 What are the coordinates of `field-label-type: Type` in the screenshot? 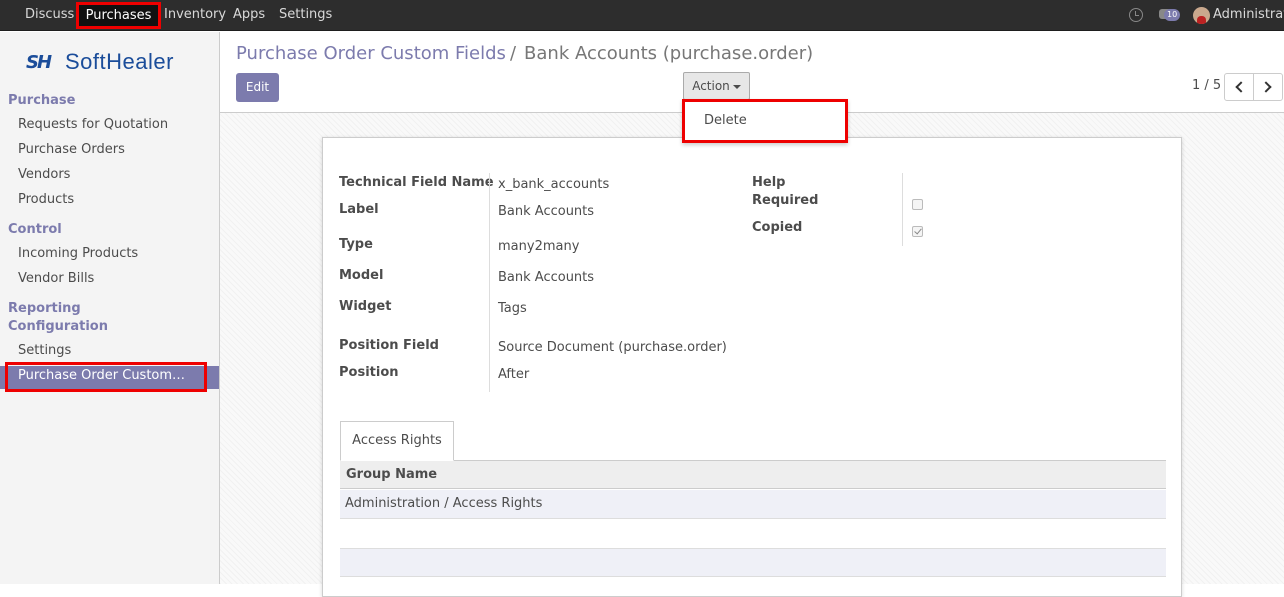 It's located at (356, 244).